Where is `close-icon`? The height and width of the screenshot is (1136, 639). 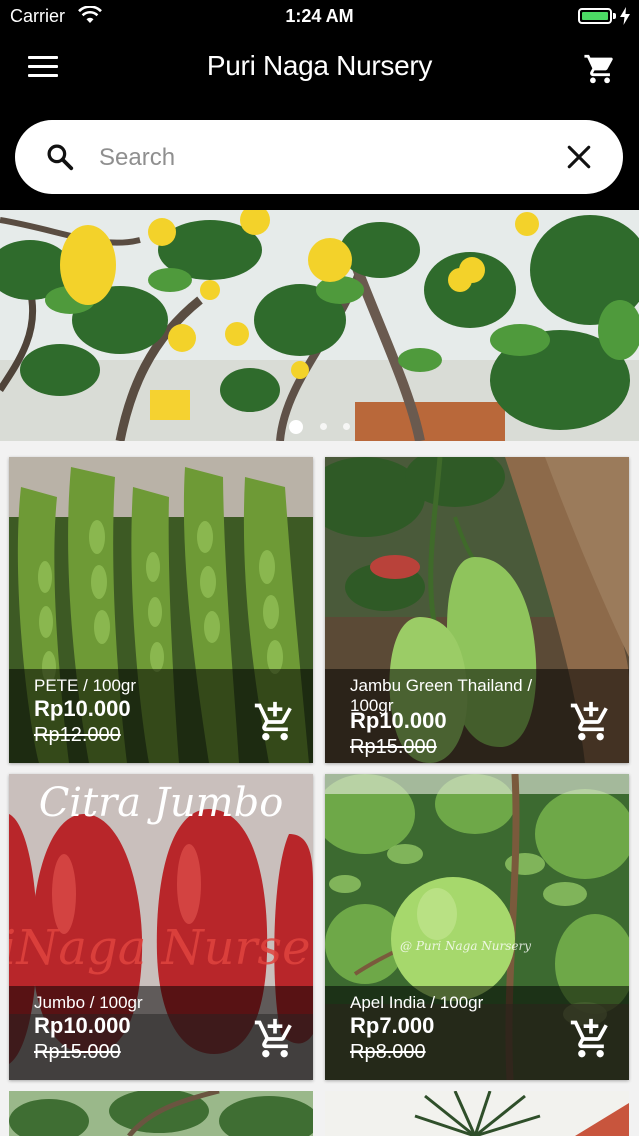 close-icon is located at coordinates (579, 157).